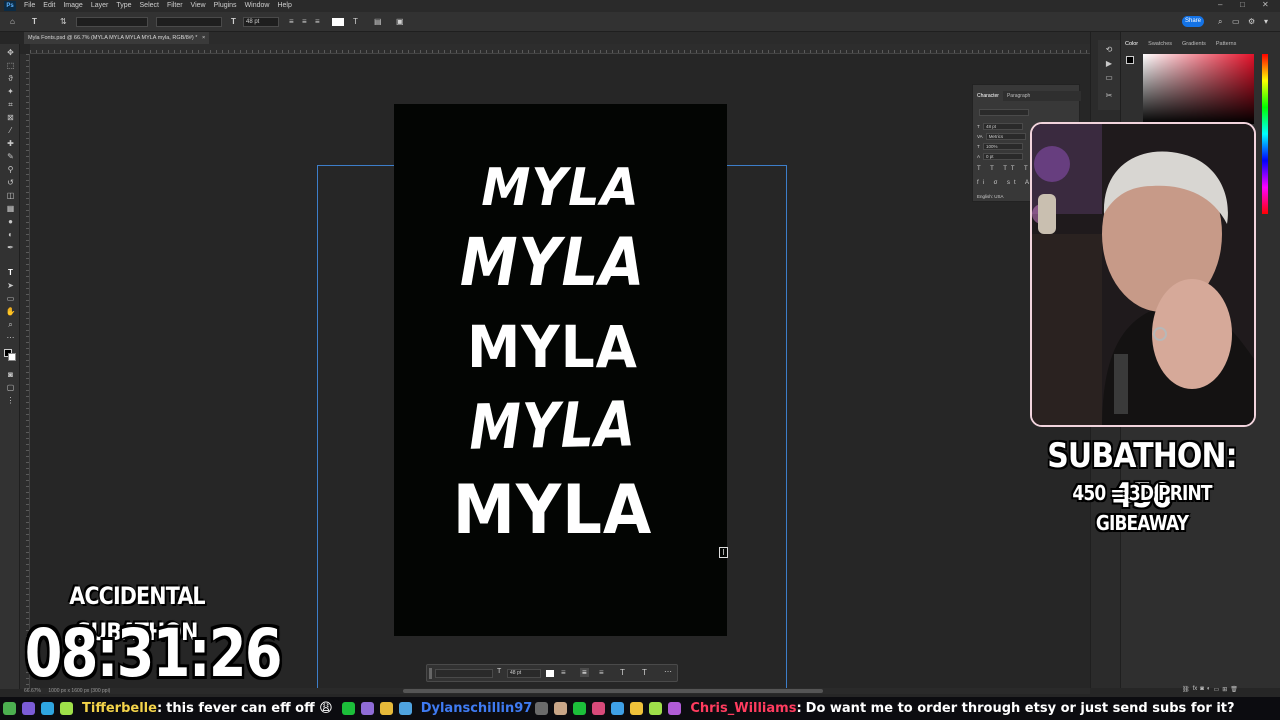 Image resolution: width=1280 pixels, height=720 pixels. Describe the element at coordinates (10, 208) in the screenshot. I see `gradient-tool-icon: ▦` at that location.